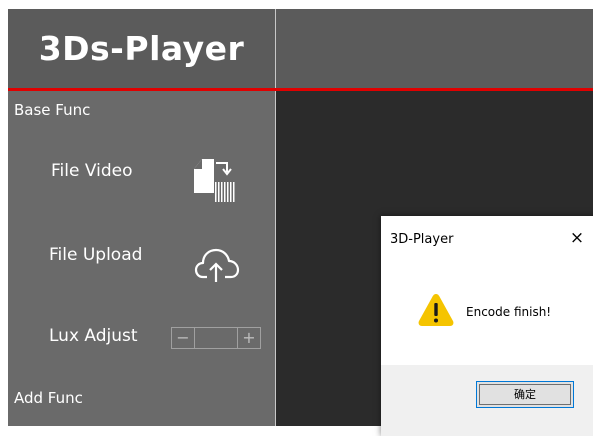 This screenshot has width=593, height=436. I want to click on lux-stepper: − +, so click(216, 338).